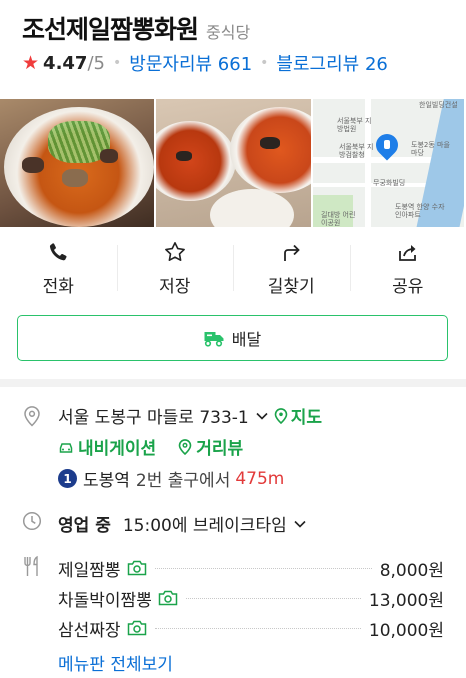 This screenshot has width=466, height=678. Describe the element at coordinates (406, 600) in the screenshot. I see `menu-item-price: 13,000원` at that location.